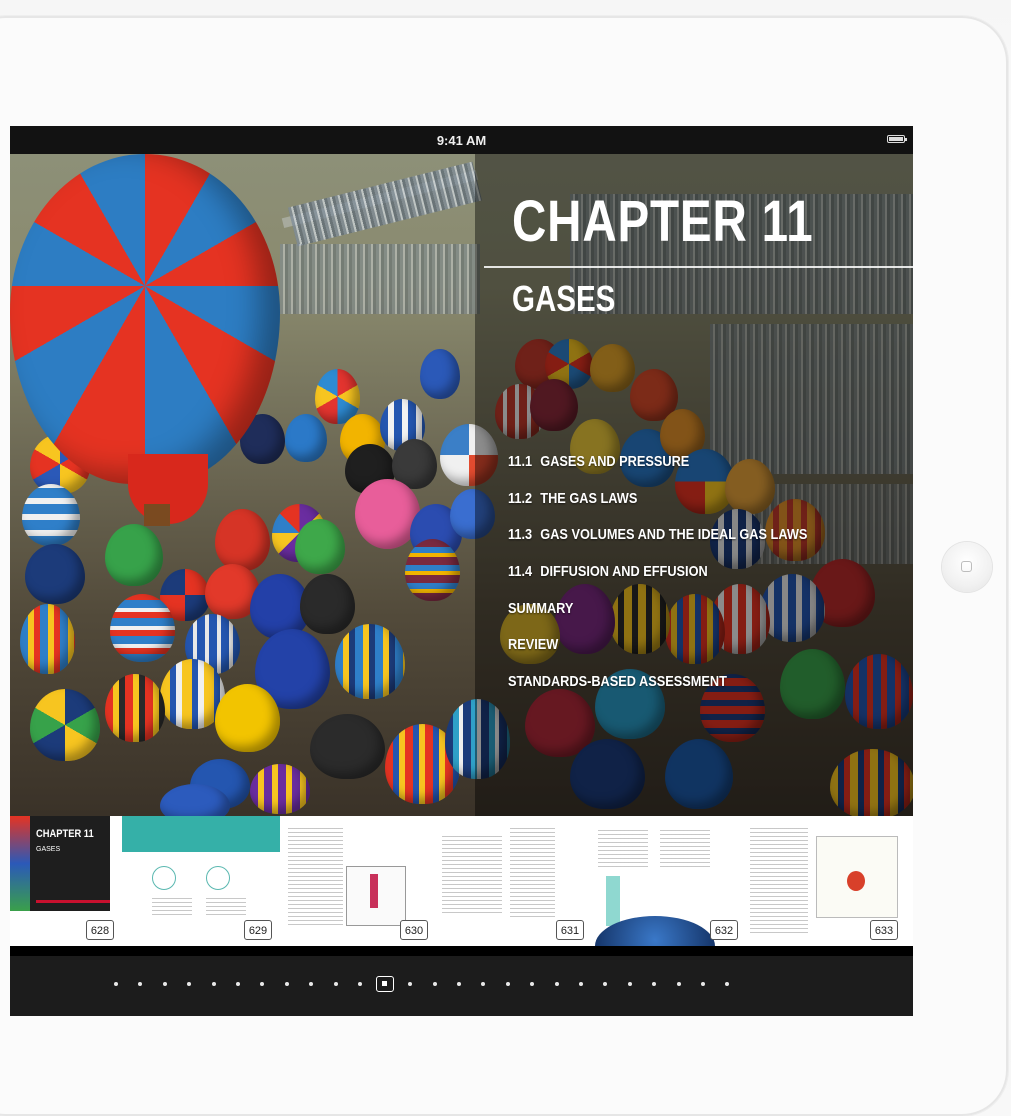 Image resolution: width=1011 pixels, height=1116 pixels. What do you see at coordinates (60, 863) in the screenshot?
I see `chapter-cover-thumb: CHAPTER 11 GASES` at bounding box center [60, 863].